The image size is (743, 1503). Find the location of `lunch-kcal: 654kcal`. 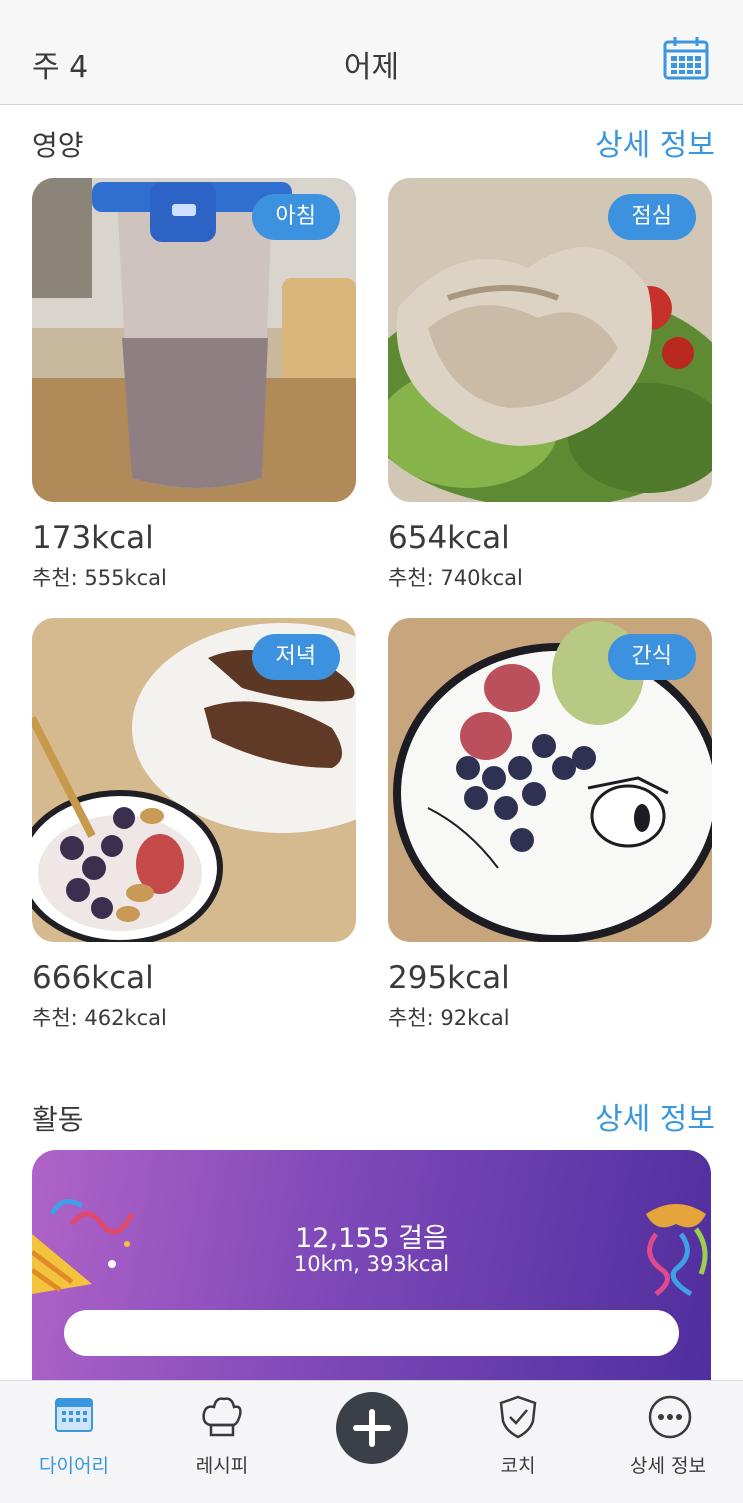

lunch-kcal: 654kcal is located at coordinates (449, 538).